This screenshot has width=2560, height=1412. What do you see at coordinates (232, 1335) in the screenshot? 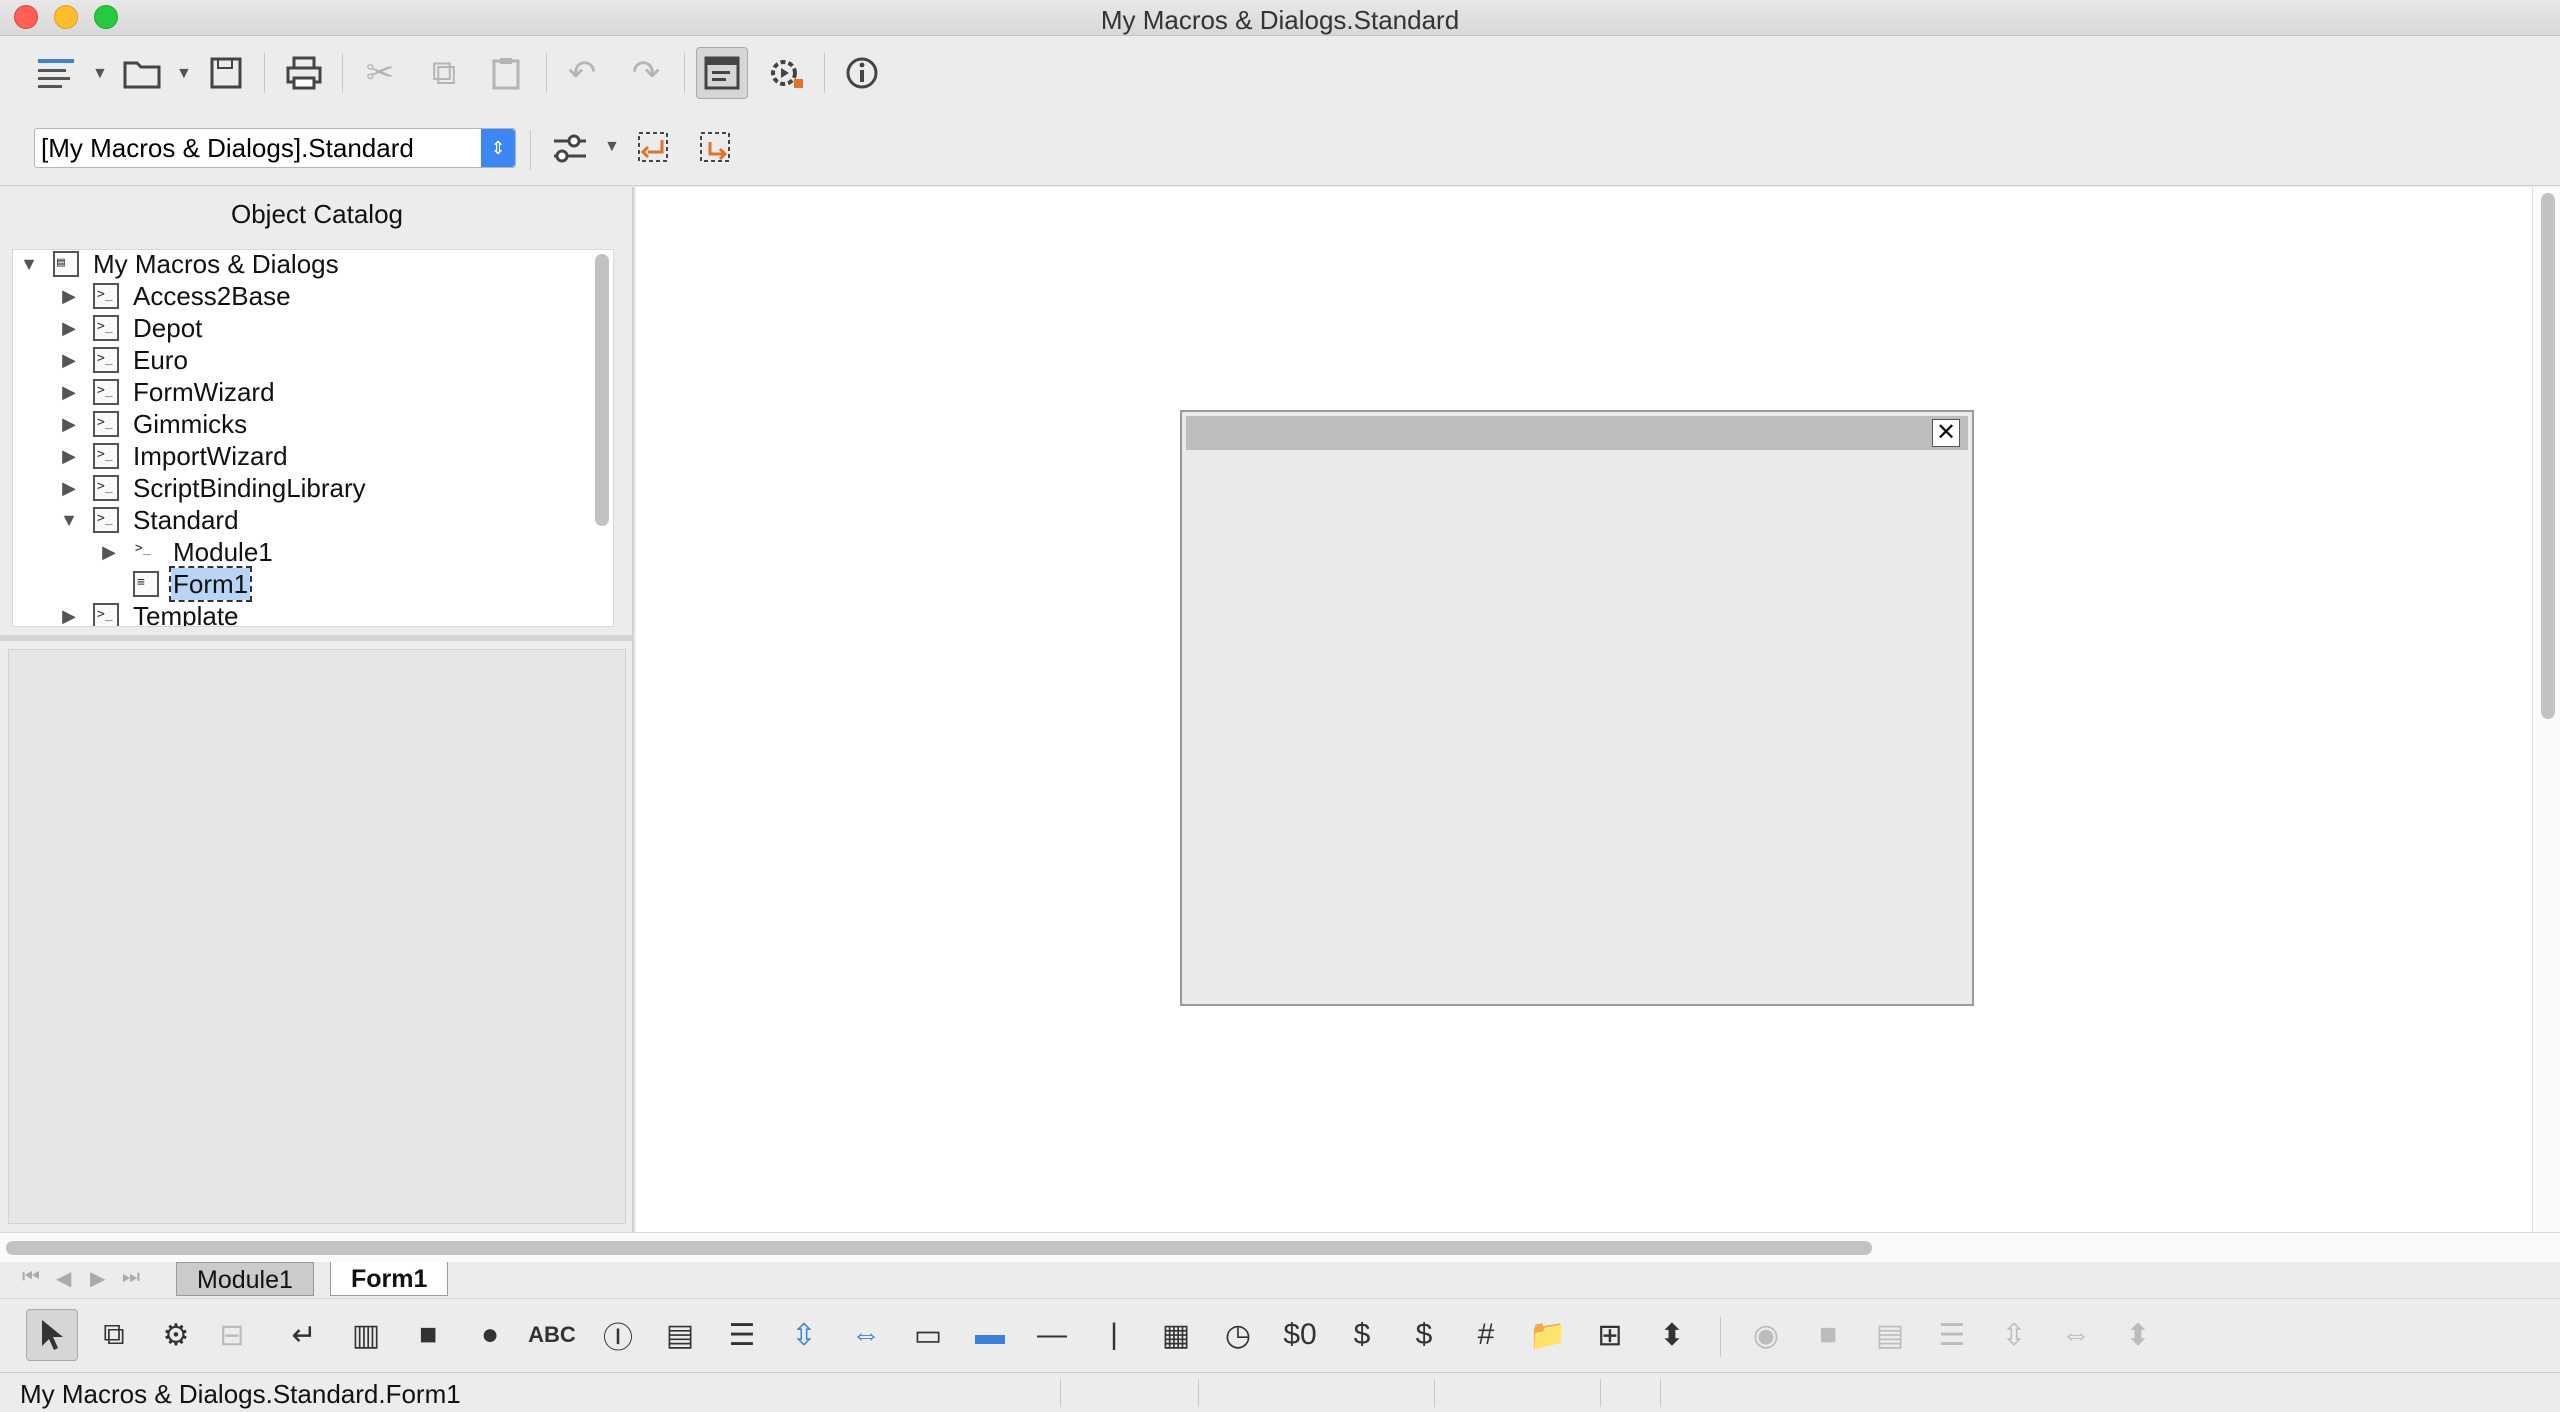
I see `group-control-icon: ⊟` at bounding box center [232, 1335].